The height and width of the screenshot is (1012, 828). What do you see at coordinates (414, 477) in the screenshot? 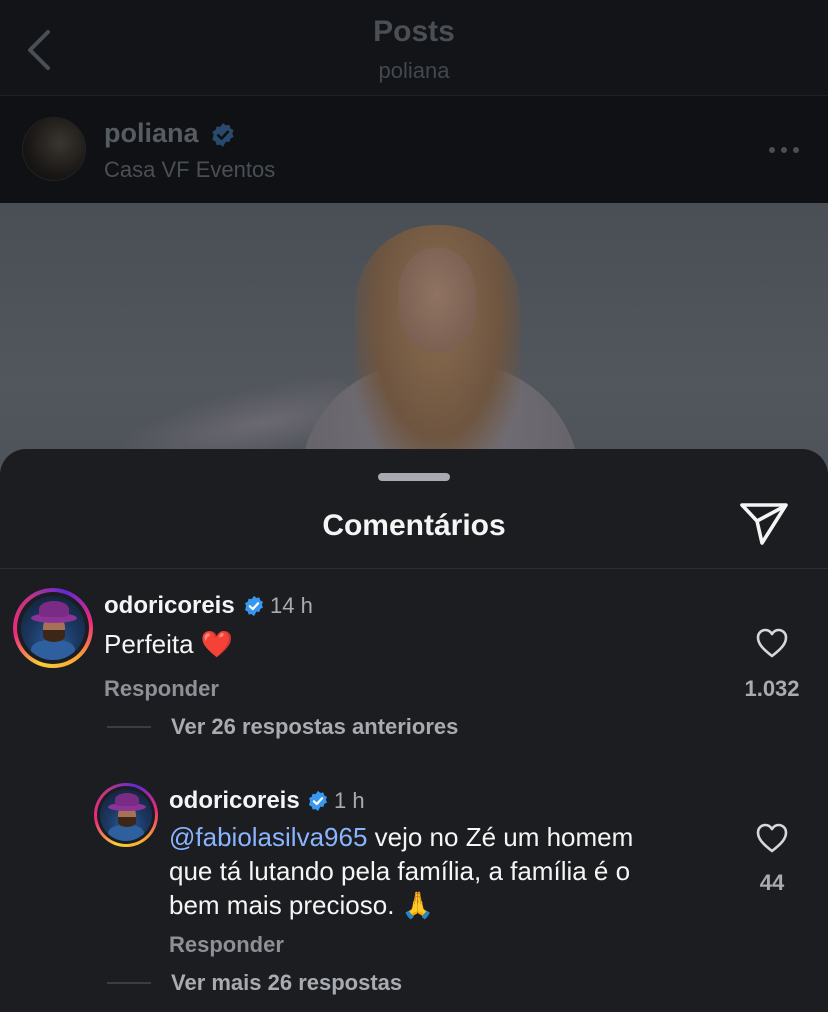
I see `sheet-drag-handle` at bounding box center [414, 477].